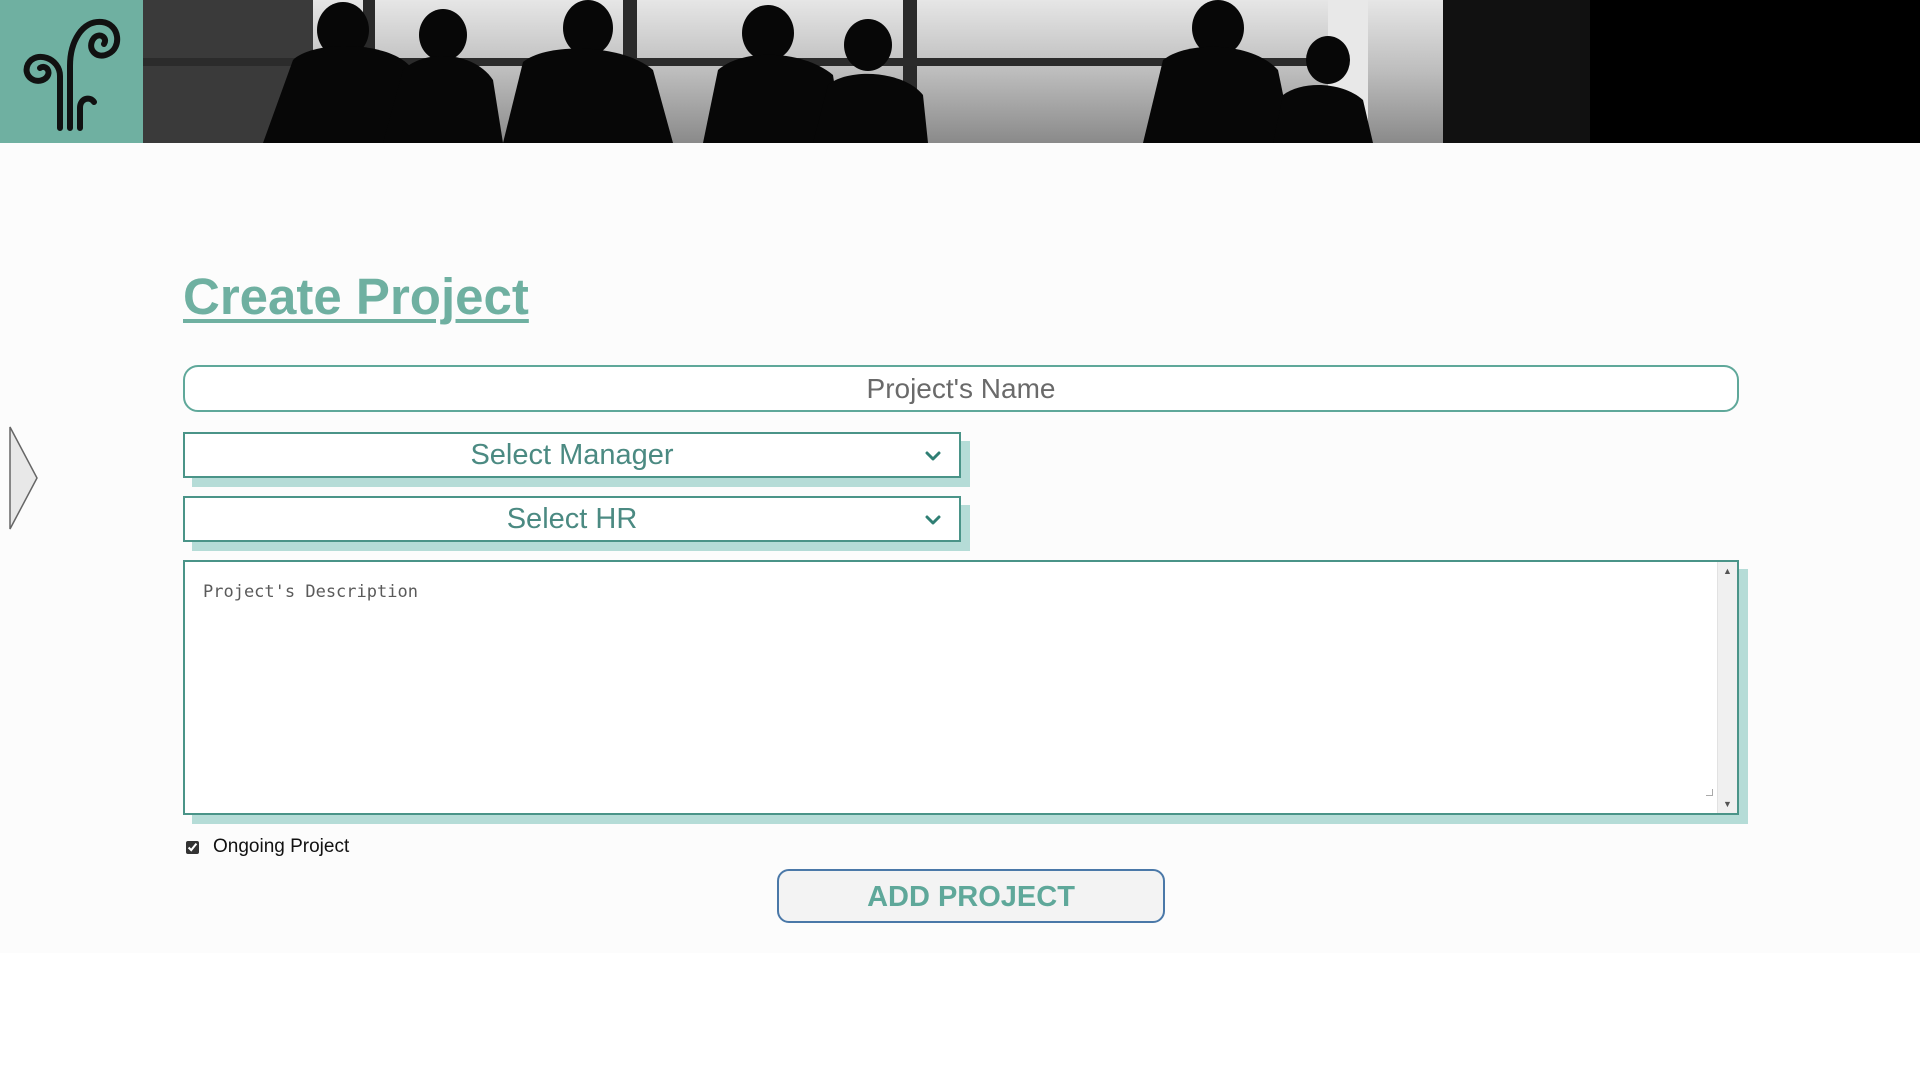 This screenshot has height=1080, width=1920. Describe the element at coordinates (971, 896) in the screenshot. I see `add-project-button: ADD PROJECT` at that location.